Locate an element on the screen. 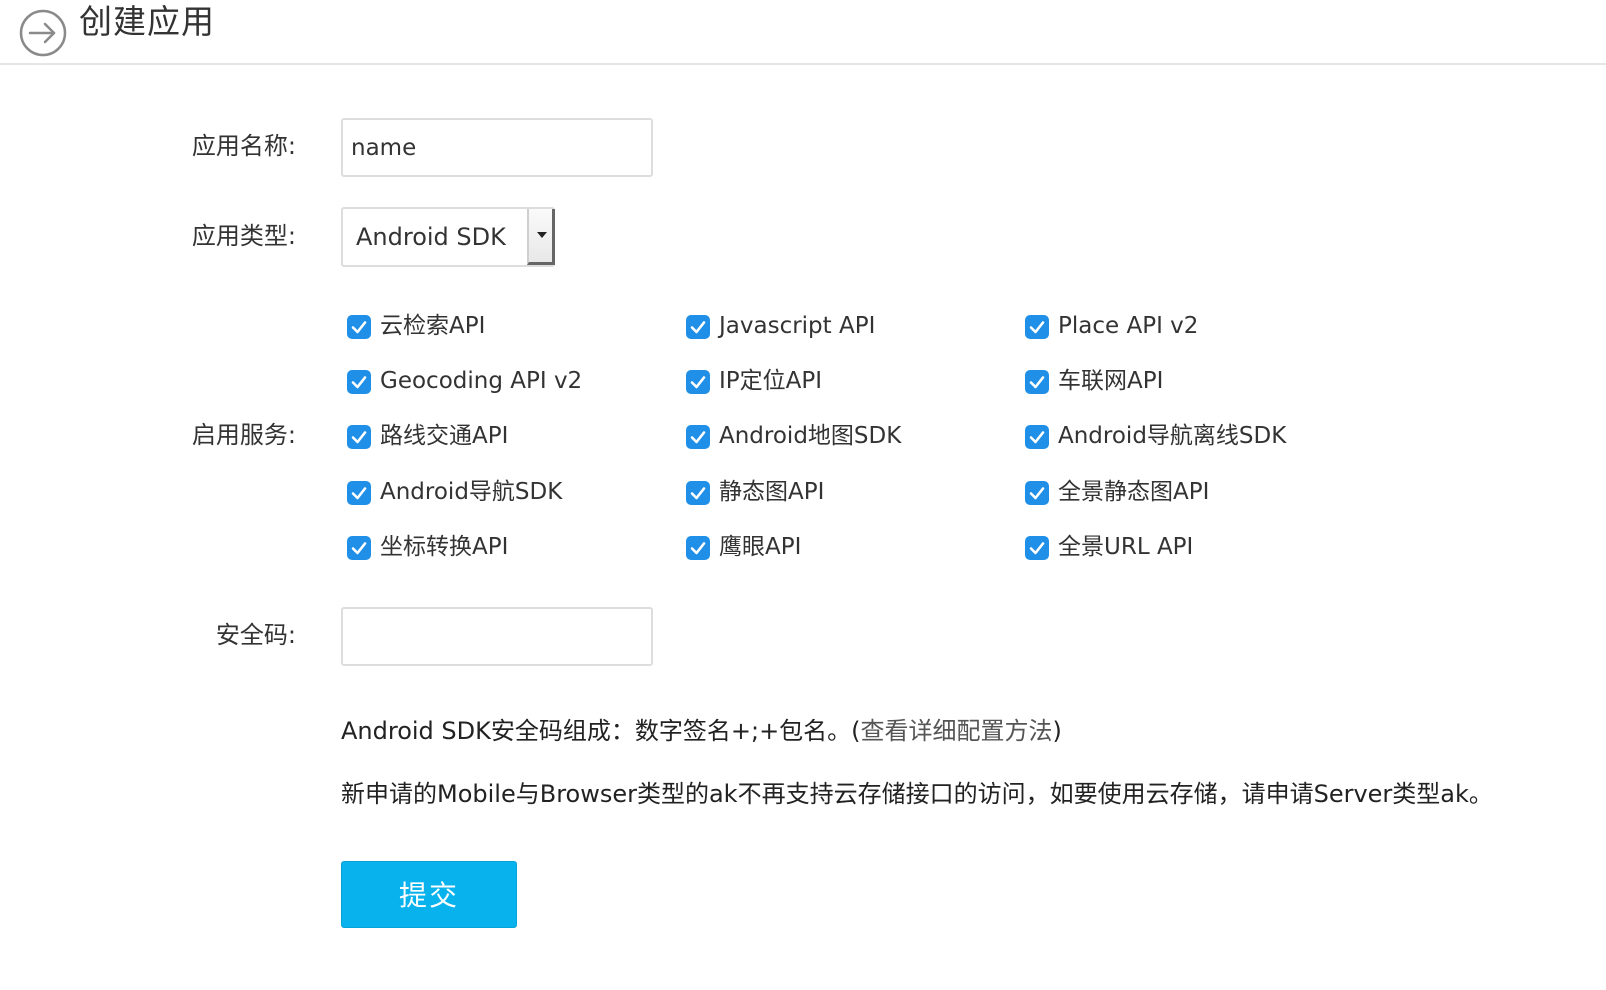 The image size is (1606, 990). security-hint-suffix: ) is located at coordinates (1057, 731).